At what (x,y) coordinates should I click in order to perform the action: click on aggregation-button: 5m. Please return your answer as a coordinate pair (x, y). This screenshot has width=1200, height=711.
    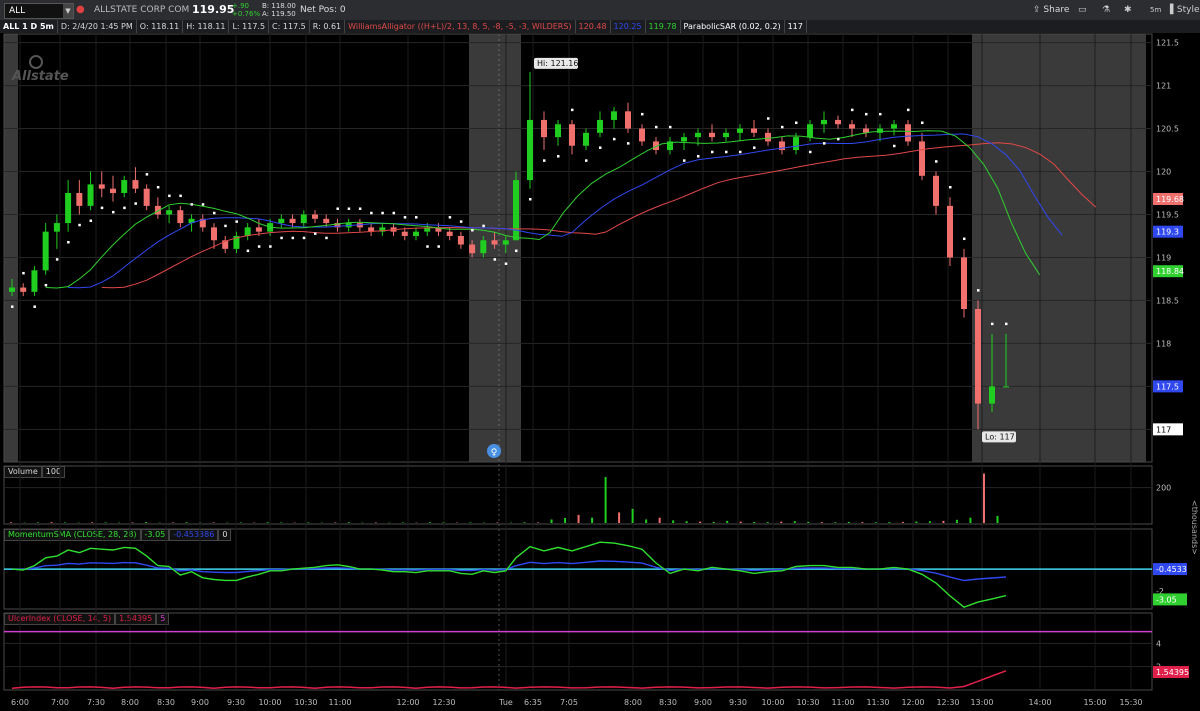
    Looking at the image, I should click on (1155, 10).